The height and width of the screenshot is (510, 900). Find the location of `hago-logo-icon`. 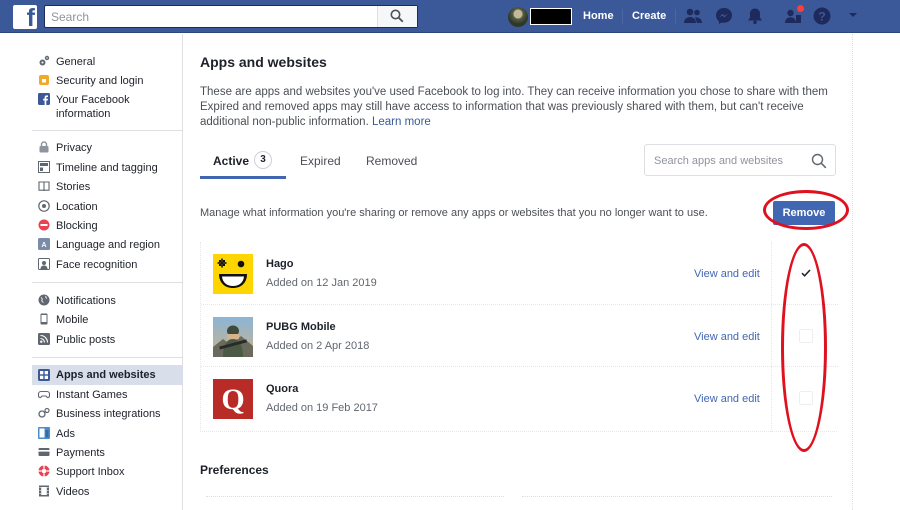

hago-logo-icon is located at coordinates (233, 274).